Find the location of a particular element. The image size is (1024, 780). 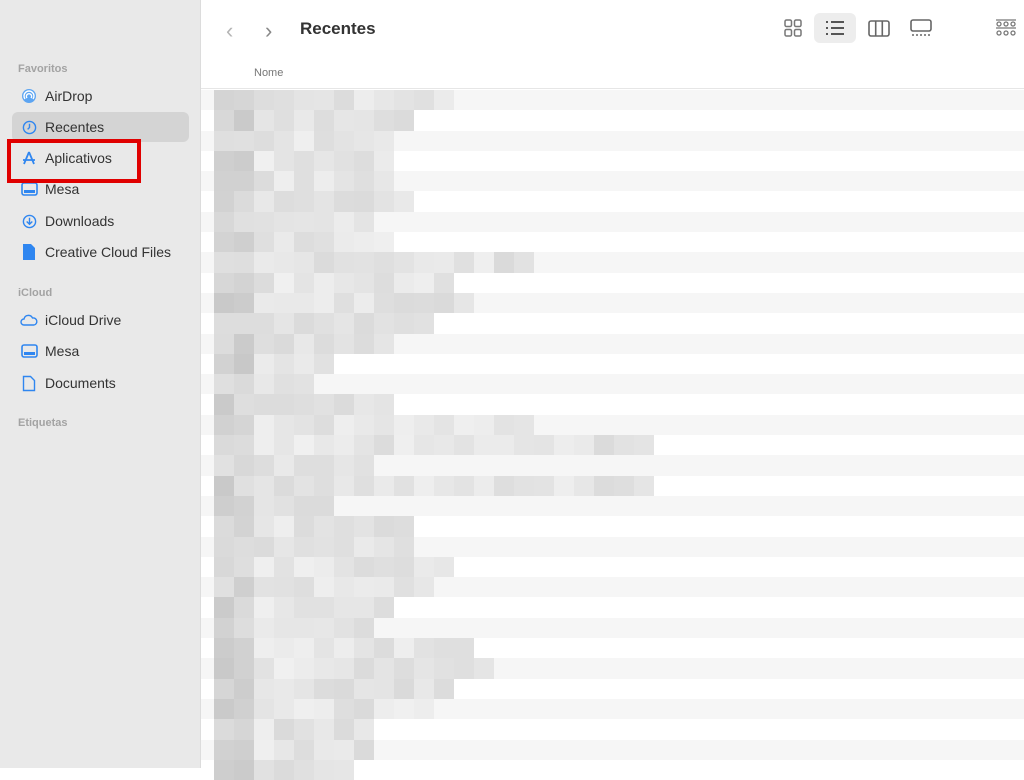

icon-view-button is located at coordinates (793, 28).